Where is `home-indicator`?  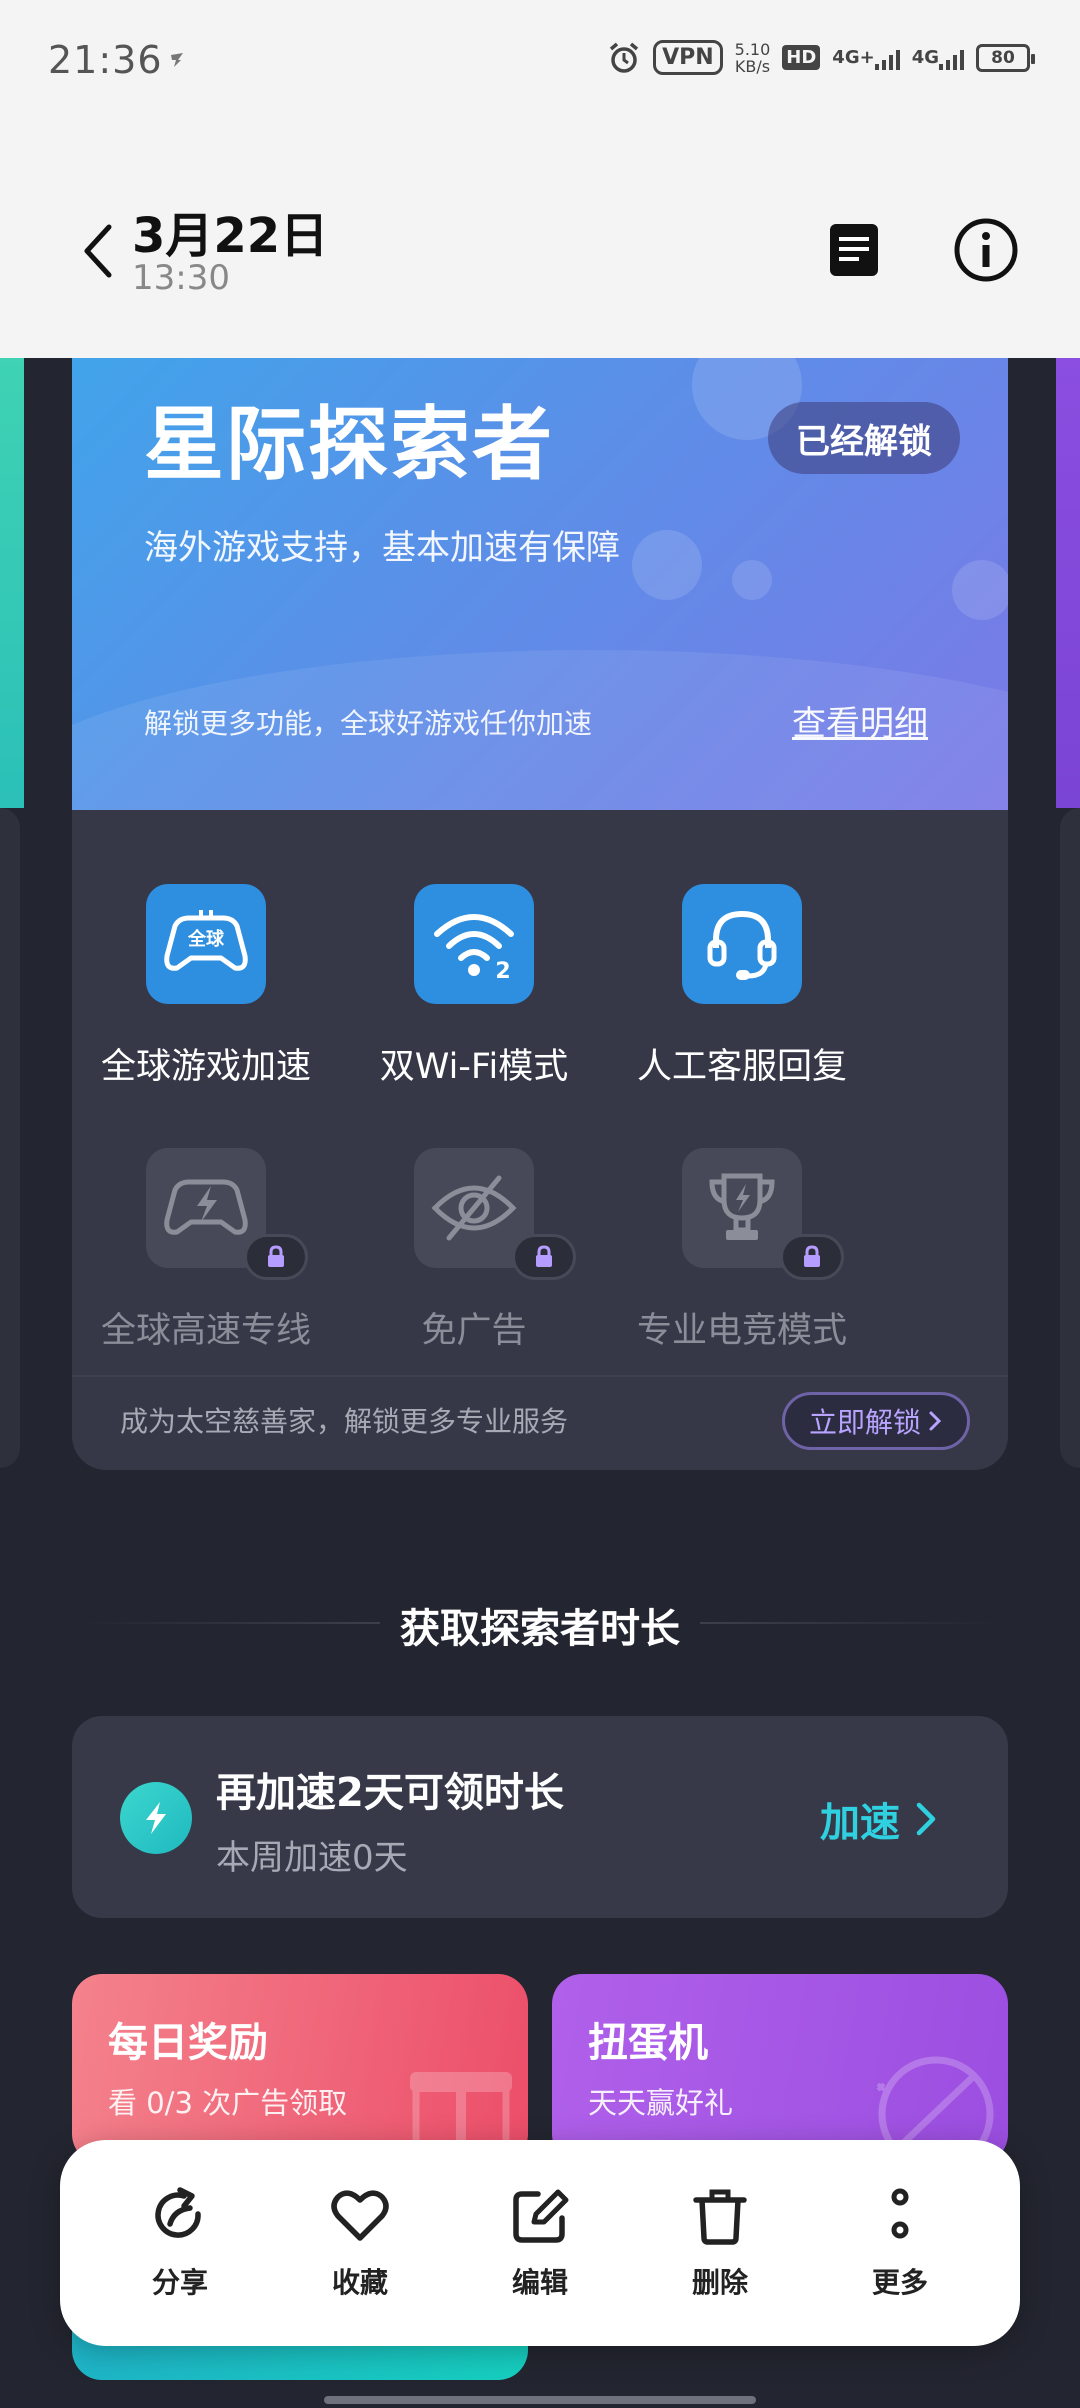 home-indicator is located at coordinates (540, 2400).